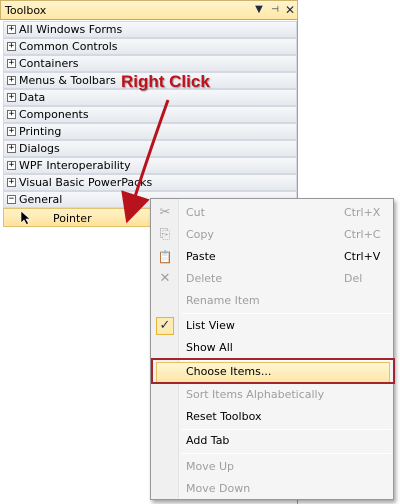 The height and width of the screenshot is (504, 400). Describe the element at coordinates (223, 300) in the screenshot. I see `menu-item-label: Rename Item` at that location.